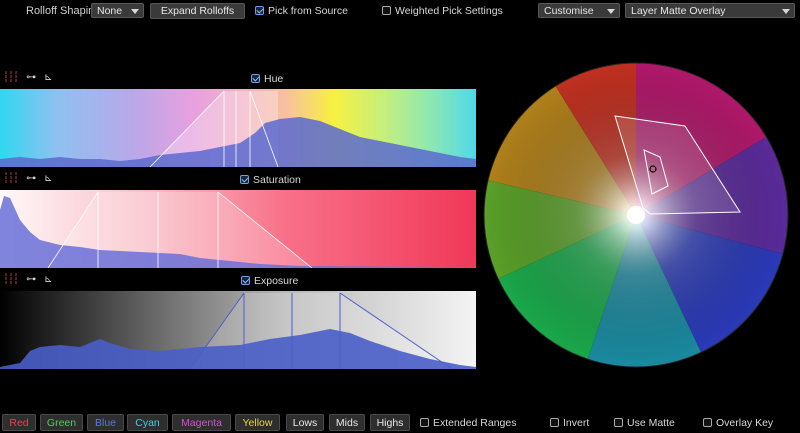 The height and width of the screenshot is (433, 800). What do you see at coordinates (277, 180) in the screenshot?
I see `saturation-label: Saturation` at bounding box center [277, 180].